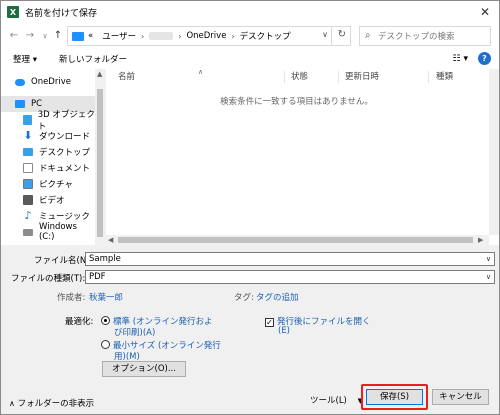 The image size is (500, 415). Describe the element at coordinates (290, 259) in the screenshot. I see `filename-input: Sample ∨` at that location.